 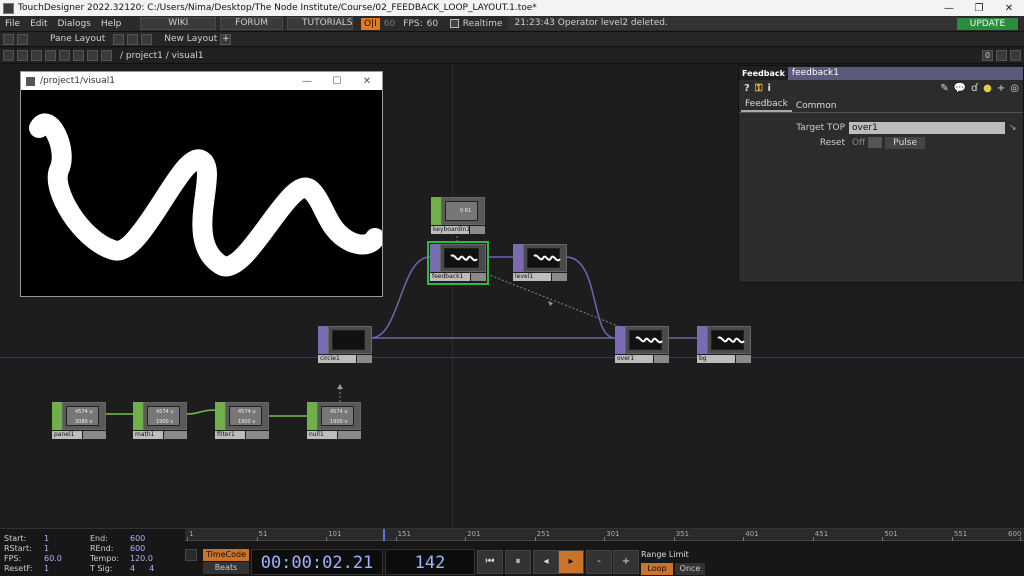 I want to click on visual-close-button: ✕, so click(x=367, y=81).